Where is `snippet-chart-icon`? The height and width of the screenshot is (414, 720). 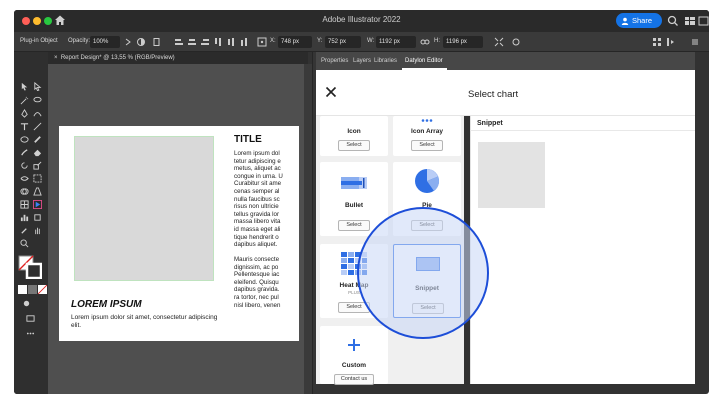
snippet-chart-icon is located at coordinates (428, 264).